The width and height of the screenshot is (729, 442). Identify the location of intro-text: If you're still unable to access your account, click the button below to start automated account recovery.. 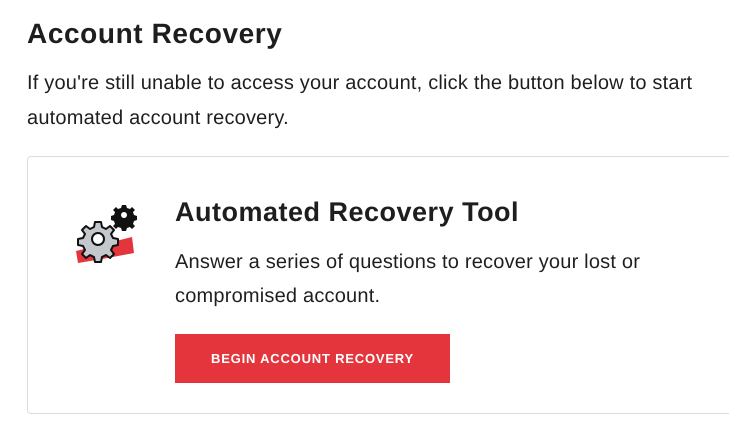
(360, 101).